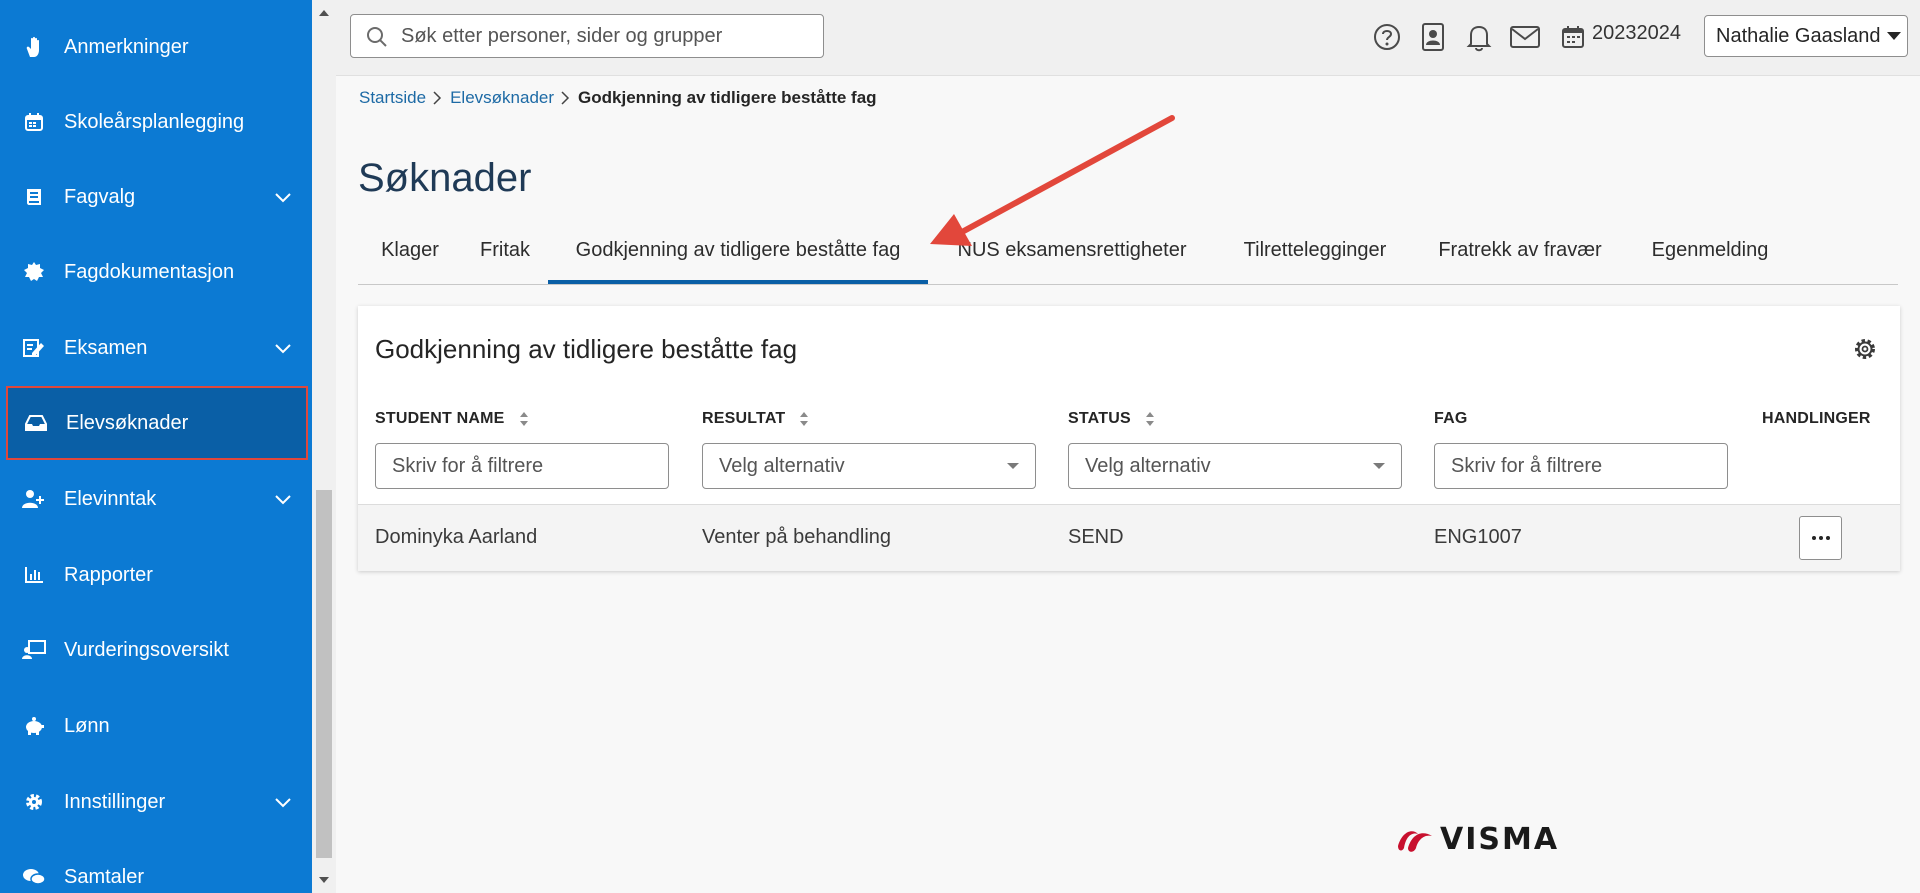 The image size is (1920, 893). Describe the element at coordinates (1478, 537) in the screenshot. I see `cell-fag: ENG1007` at that location.